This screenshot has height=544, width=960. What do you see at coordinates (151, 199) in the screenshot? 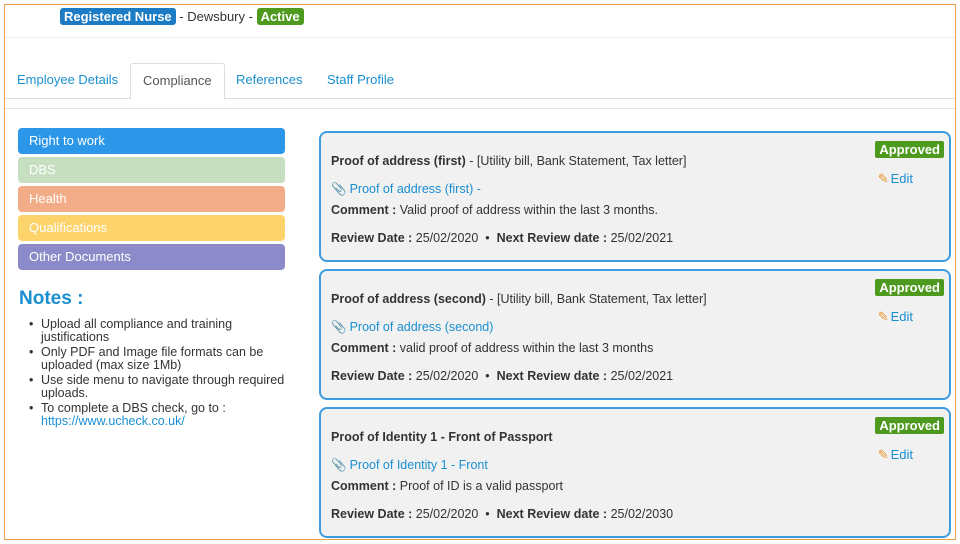
I see `side-item-health: Health` at bounding box center [151, 199].